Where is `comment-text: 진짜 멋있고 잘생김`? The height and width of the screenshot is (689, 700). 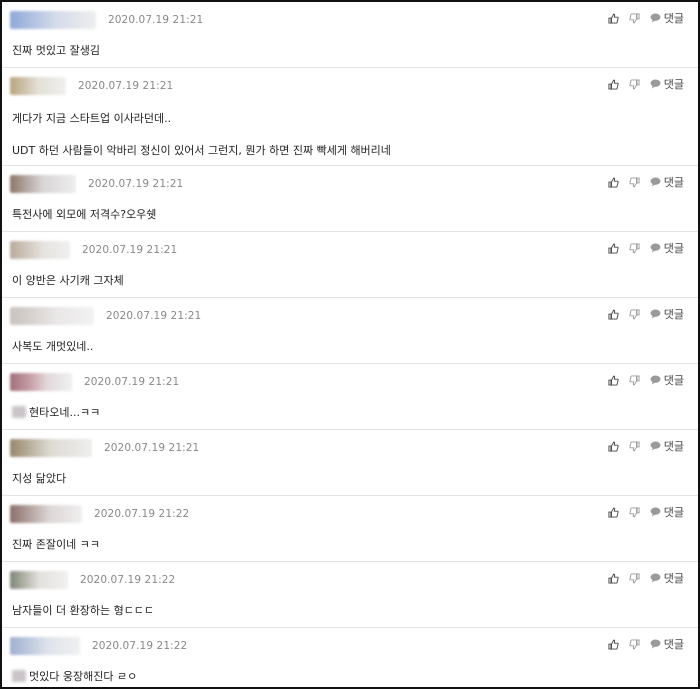 comment-text: 진짜 멋있고 잘생김 is located at coordinates (56, 50).